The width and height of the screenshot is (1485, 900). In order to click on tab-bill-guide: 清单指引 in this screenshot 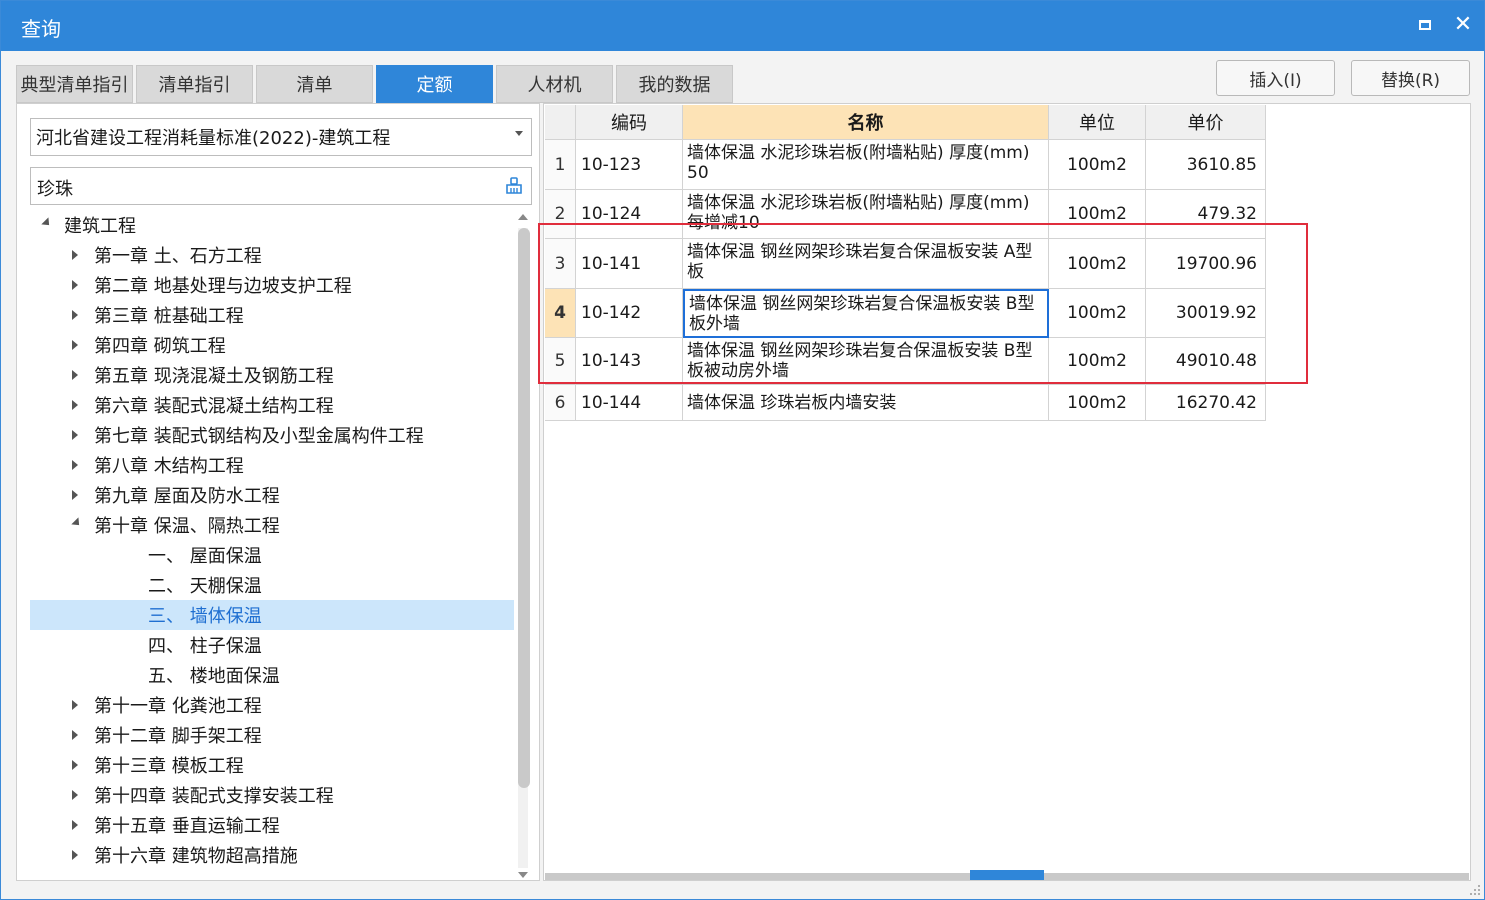, I will do `click(194, 84)`.